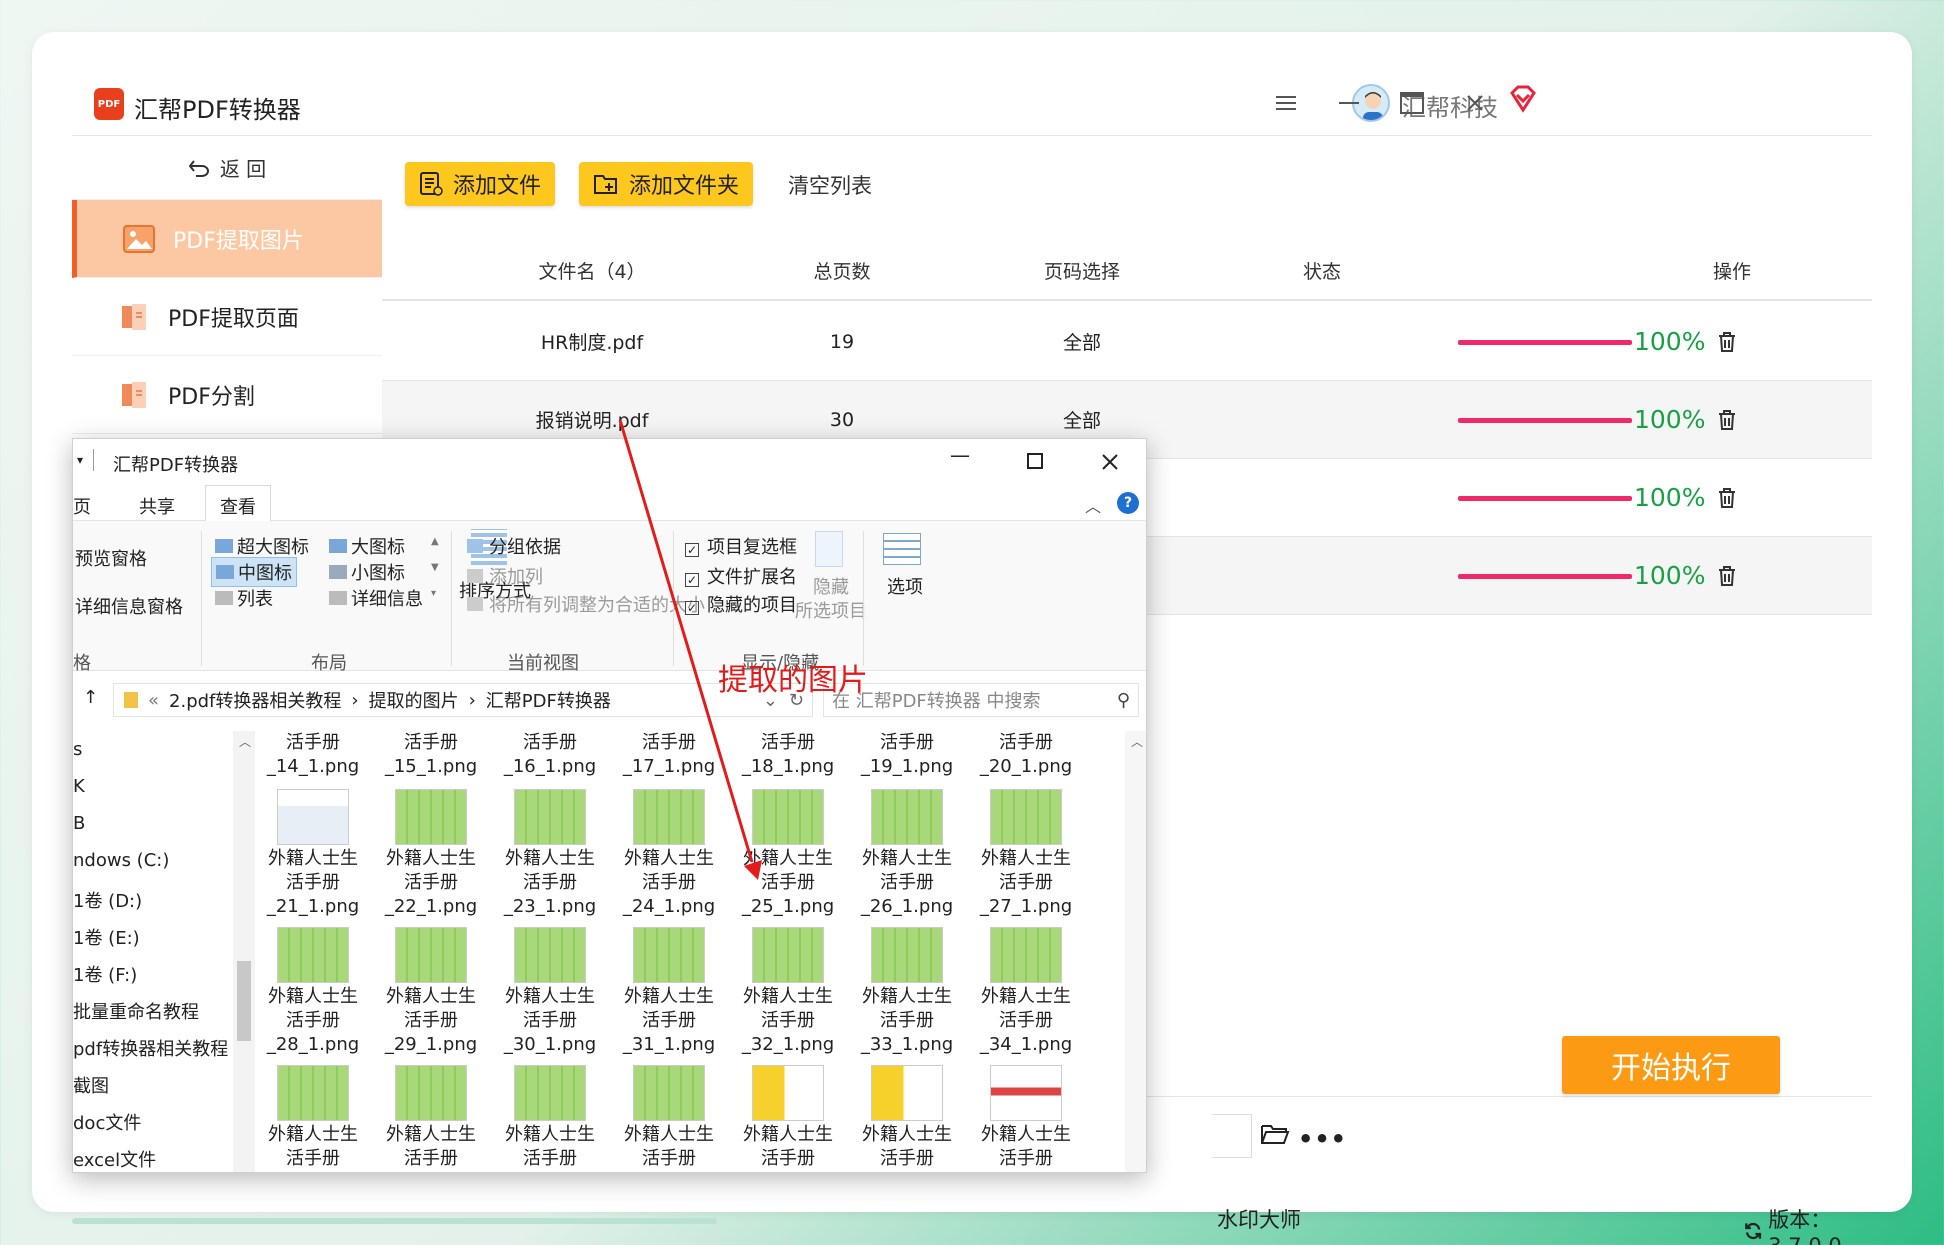 The image size is (1944, 1245). What do you see at coordinates (245, 741) in the screenshot?
I see `scroll-up-icon: ︿` at bounding box center [245, 741].